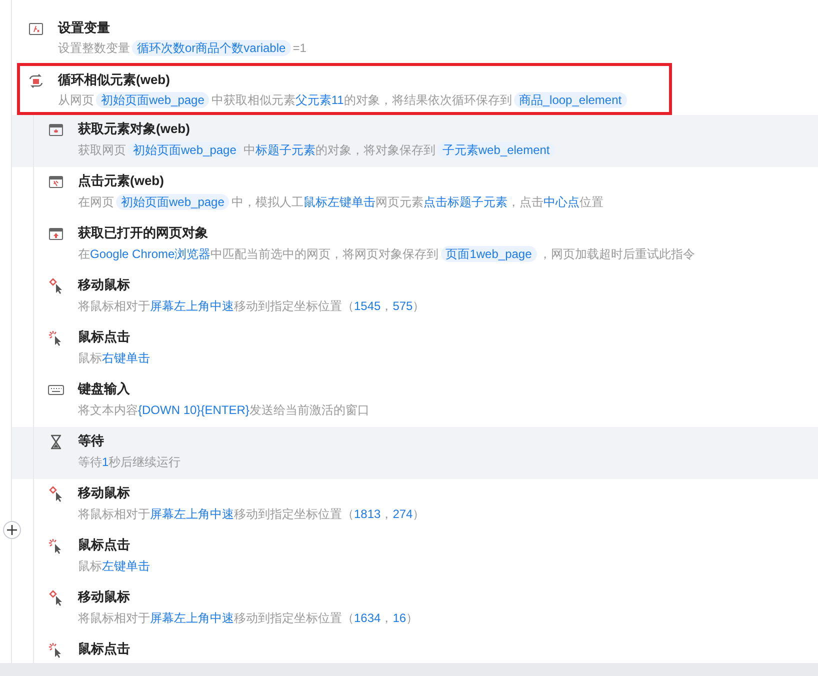  Describe the element at coordinates (415, 297) in the screenshot. I see `step-row: 移动鼠标 将鼠标相对于屏幕左上角 中速移动到指定坐标位置（1545，575）` at that location.